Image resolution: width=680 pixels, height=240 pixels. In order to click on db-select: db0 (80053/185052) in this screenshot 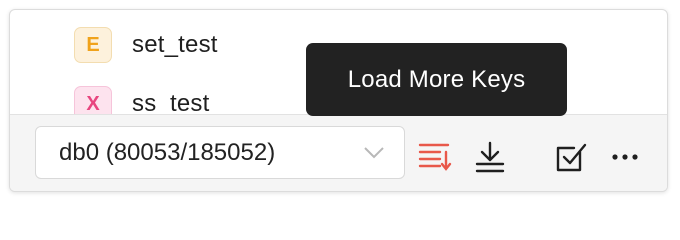, I will do `click(220, 152)`.